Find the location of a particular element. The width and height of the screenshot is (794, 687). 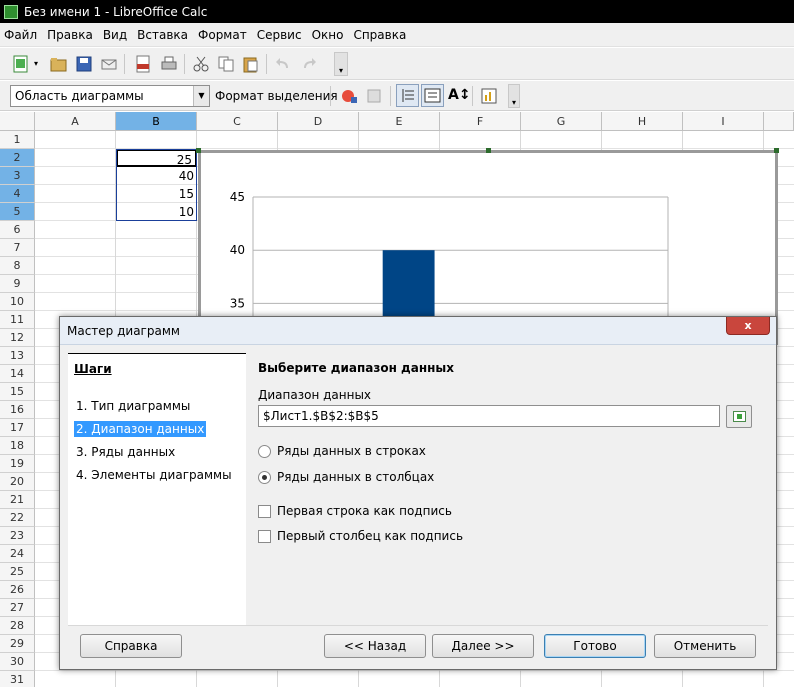

row-header: 3 is located at coordinates (17, 176).